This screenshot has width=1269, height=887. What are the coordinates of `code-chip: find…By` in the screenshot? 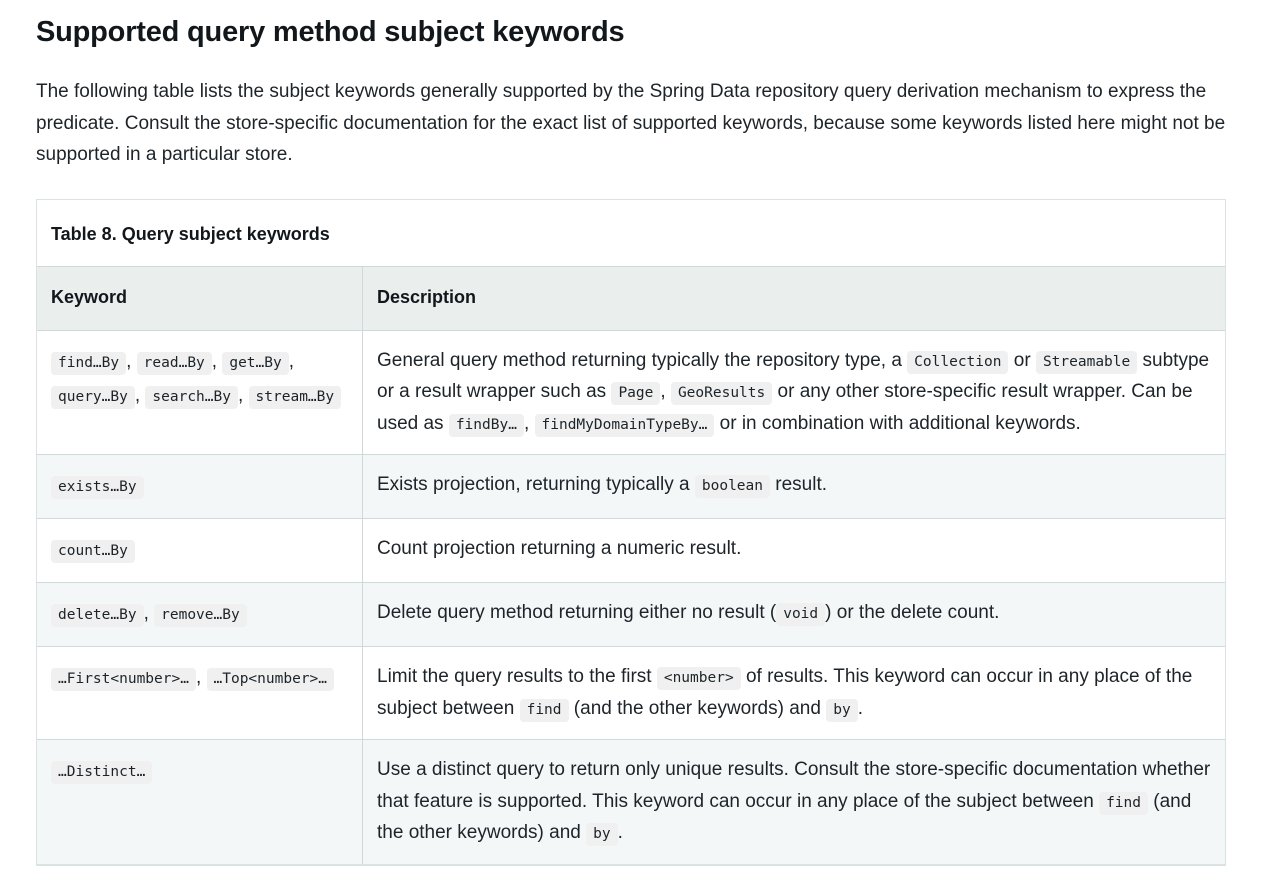 It's located at (89, 363).